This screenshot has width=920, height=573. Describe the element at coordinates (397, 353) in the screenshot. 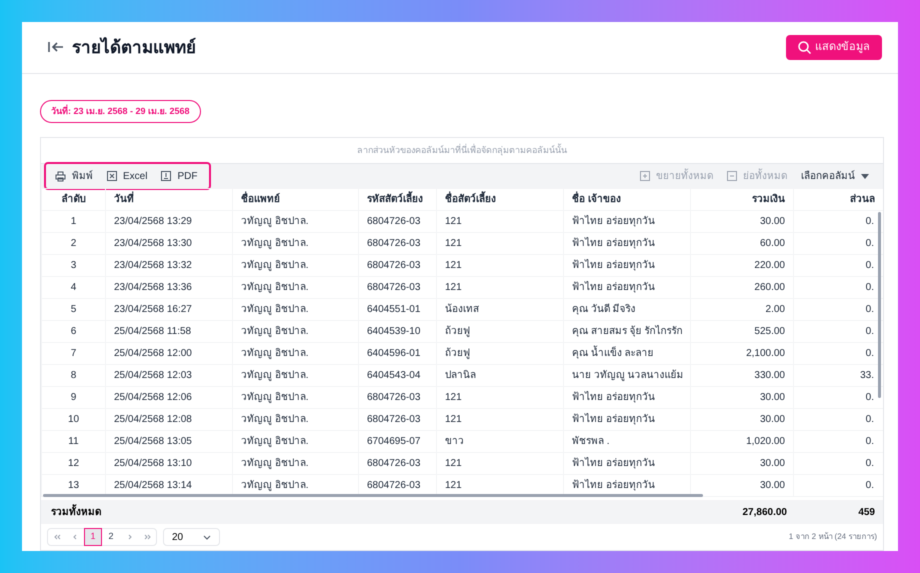

I see `table-cell: 6404596-01` at that location.